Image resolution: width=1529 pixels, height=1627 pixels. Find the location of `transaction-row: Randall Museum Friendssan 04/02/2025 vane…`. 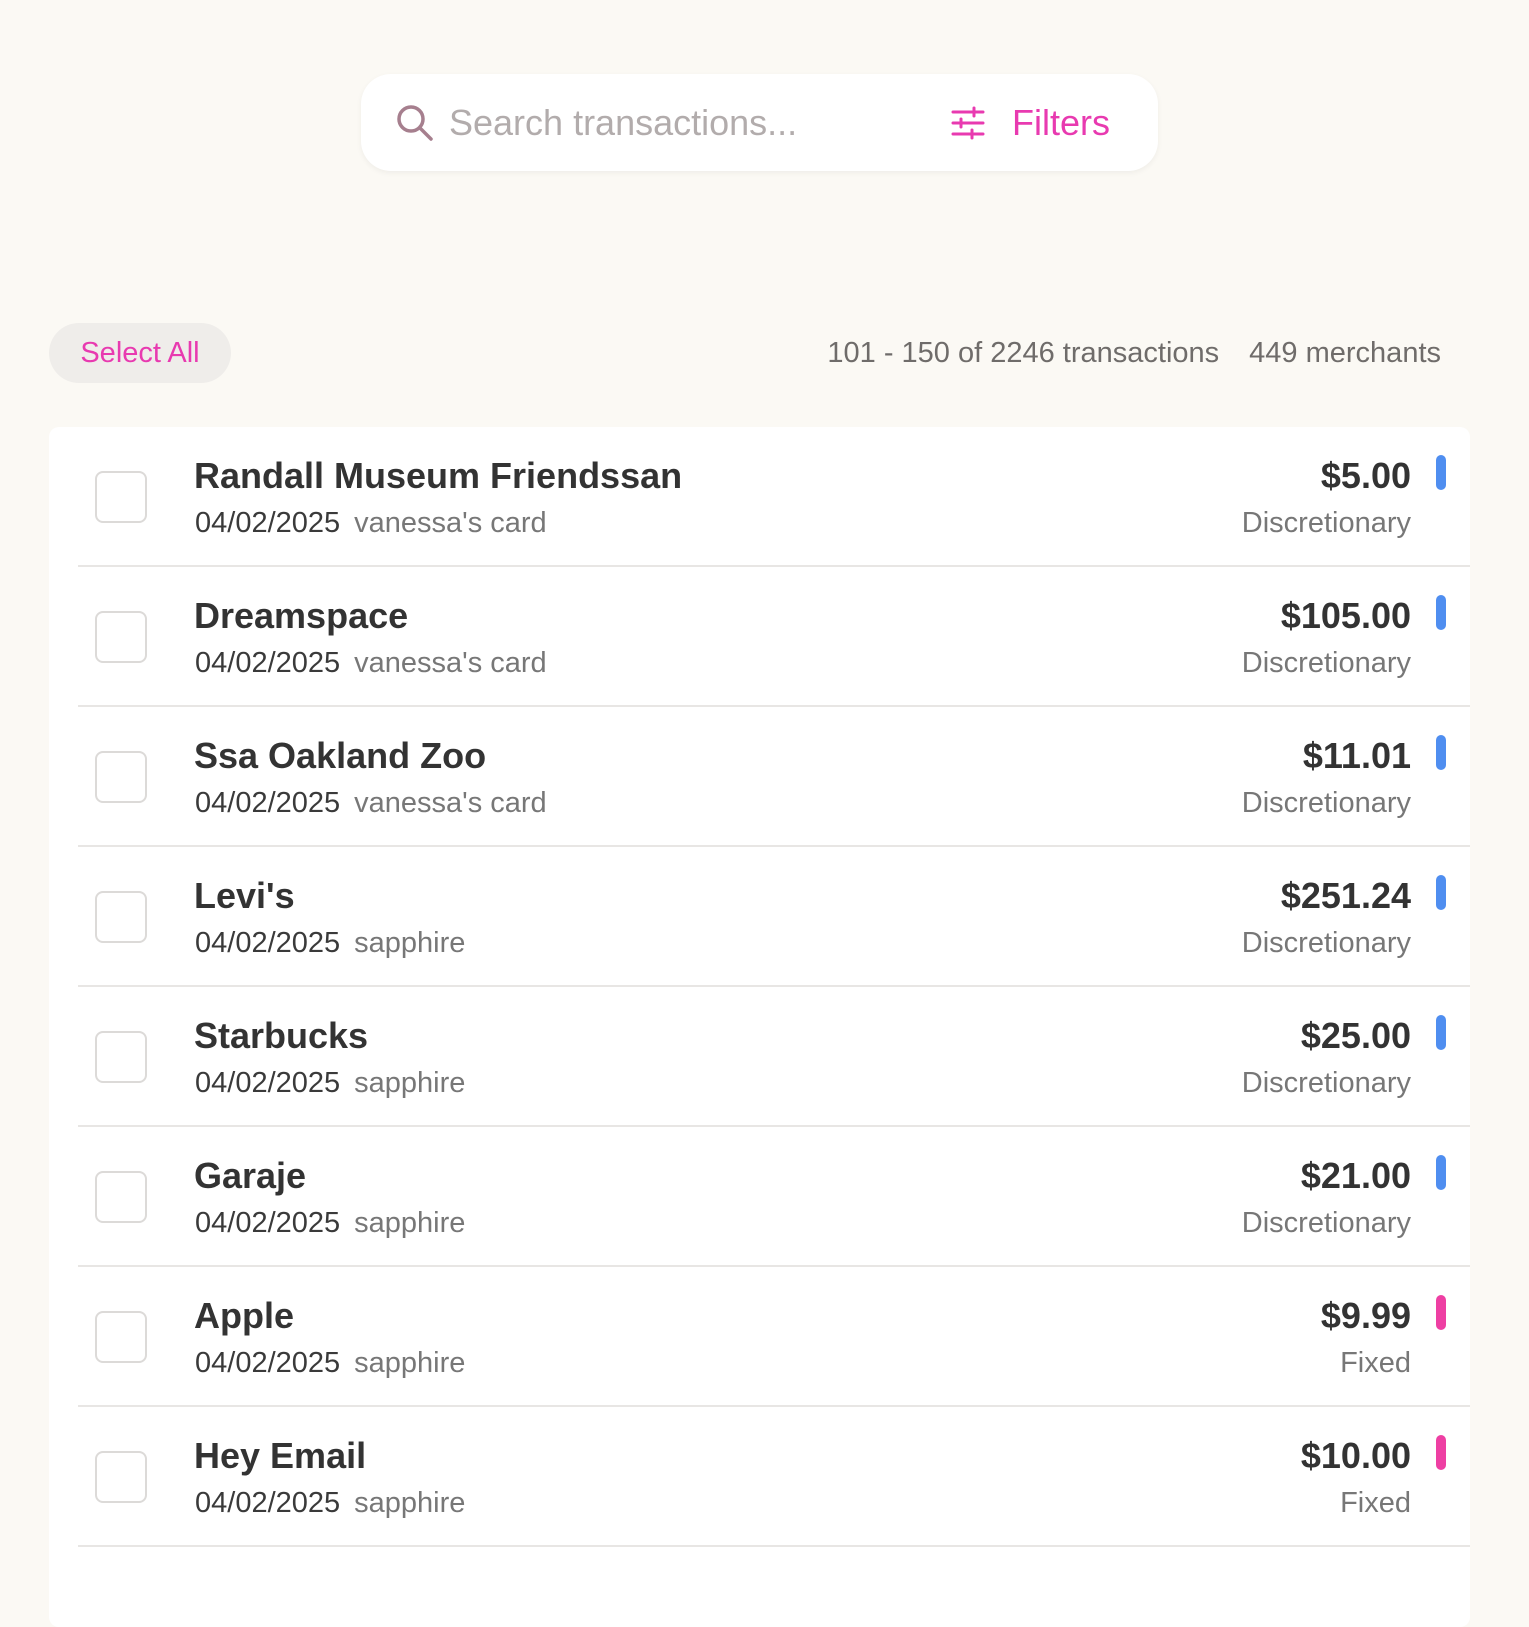

transaction-row: Randall Museum Friendssan 04/02/2025 vane… is located at coordinates (774, 497).